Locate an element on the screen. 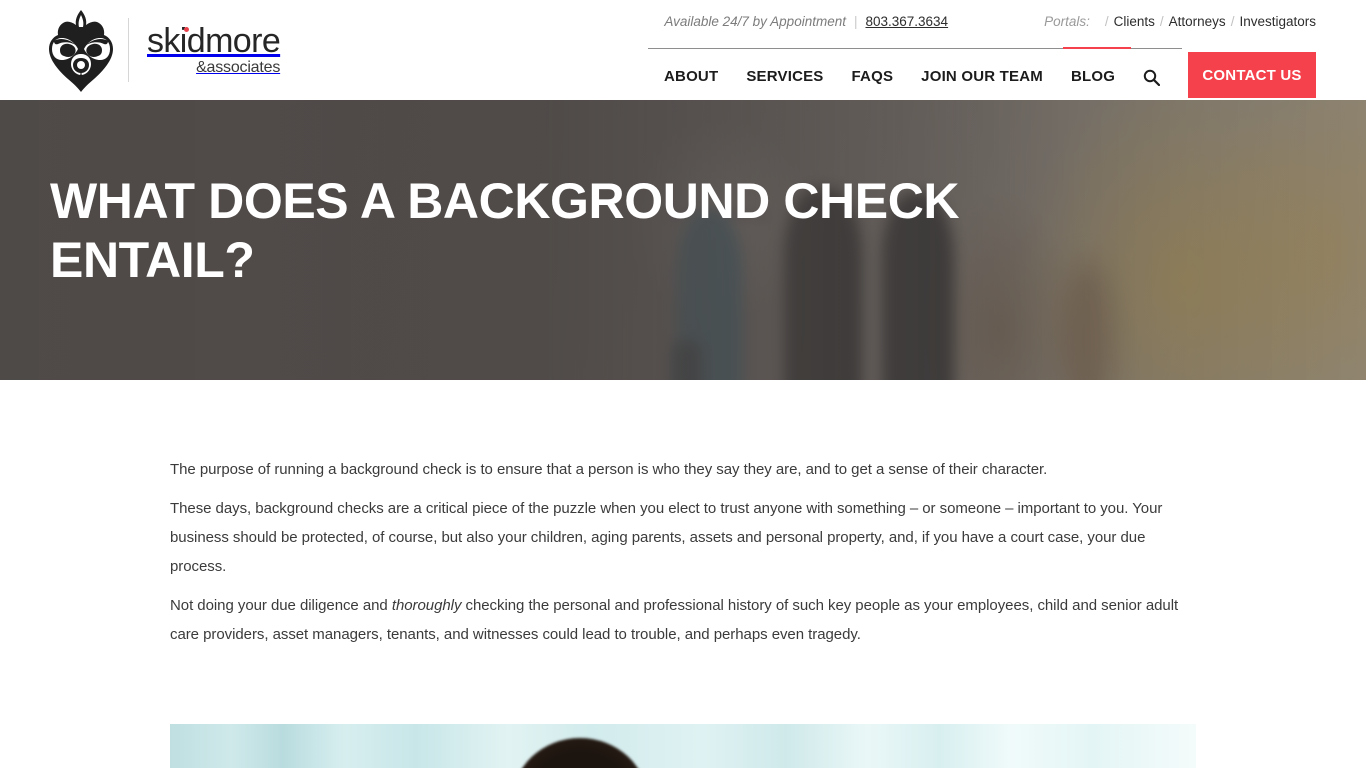 The height and width of the screenshot is (768, 1366). logo-red-dot-icon is located at coordinates (186, 29).